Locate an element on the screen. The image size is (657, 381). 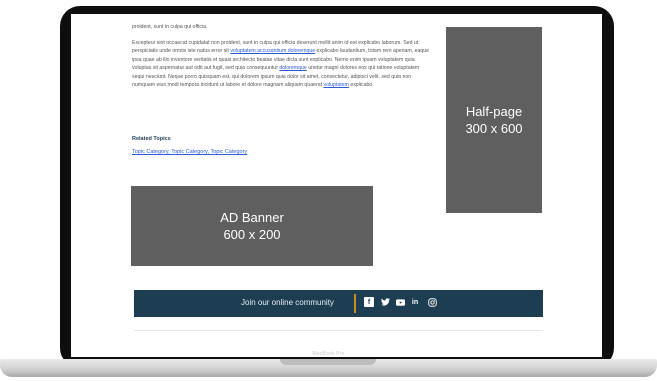
linkedin-icon: in is located at coordinates (415, 302).